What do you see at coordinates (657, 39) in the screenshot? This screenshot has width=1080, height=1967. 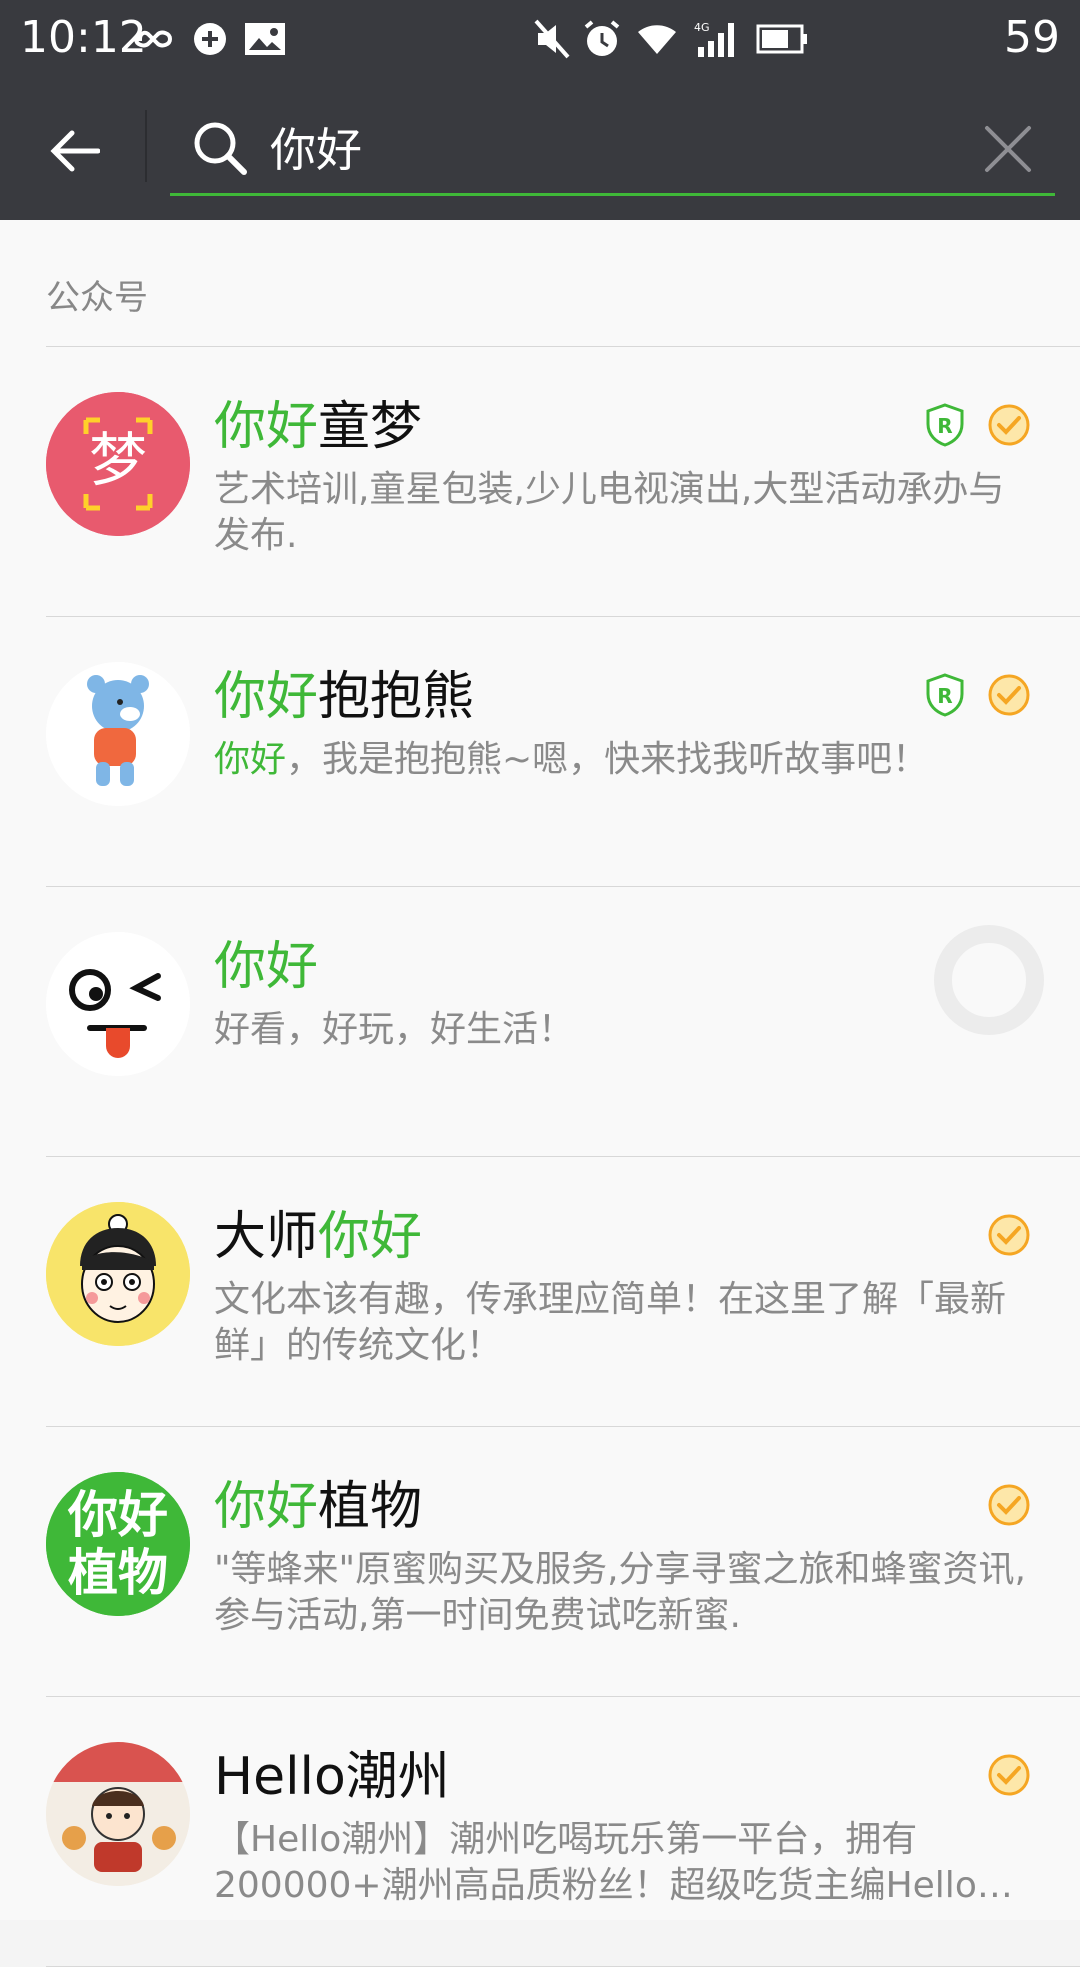 I see `wifi-icon` at bounding box center [657, 39].